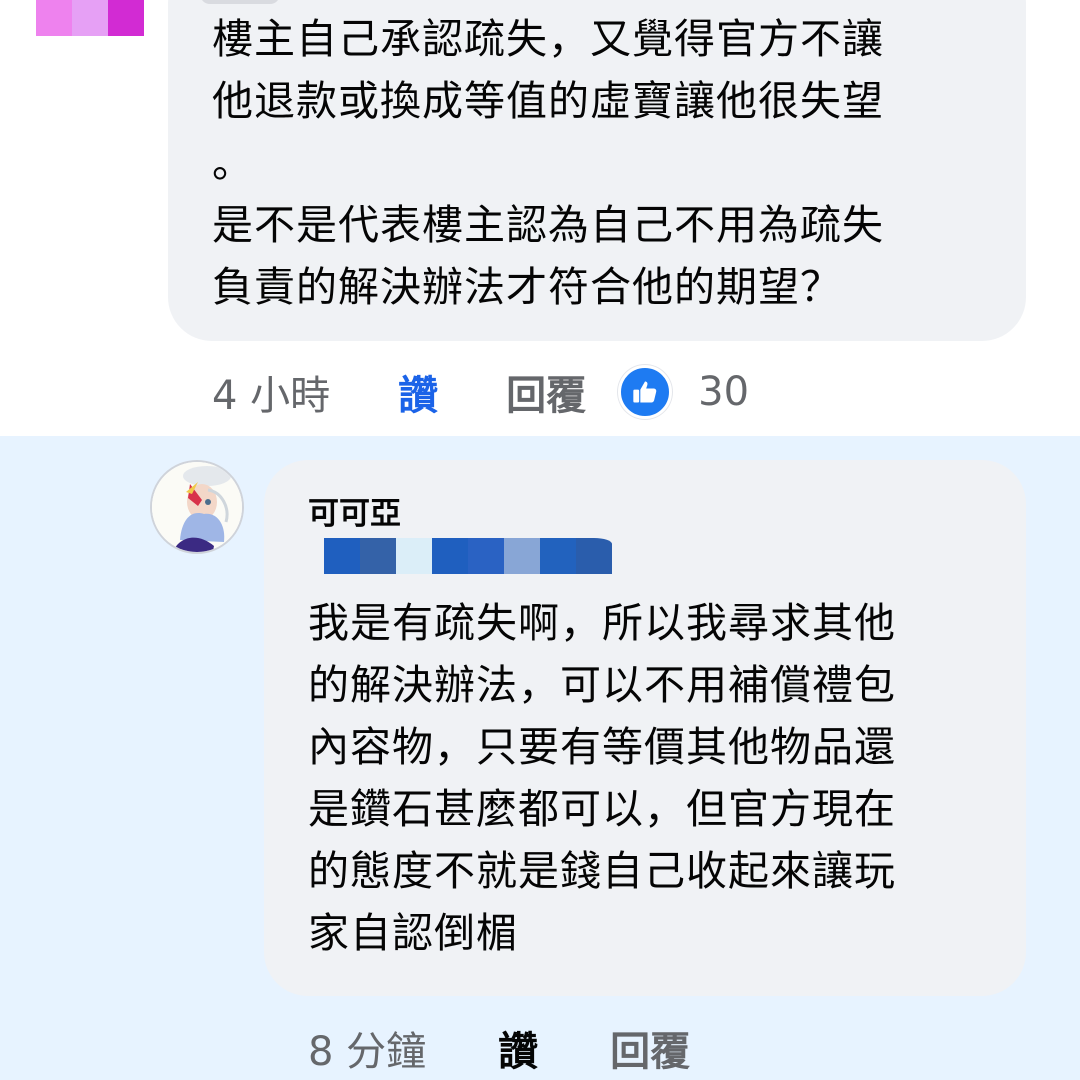  What do you see at coordinates (480, 392) in the screenshot?
I see `comment-actions: 4 小時 讚 回覆 30` at bounding box center [480, 392].